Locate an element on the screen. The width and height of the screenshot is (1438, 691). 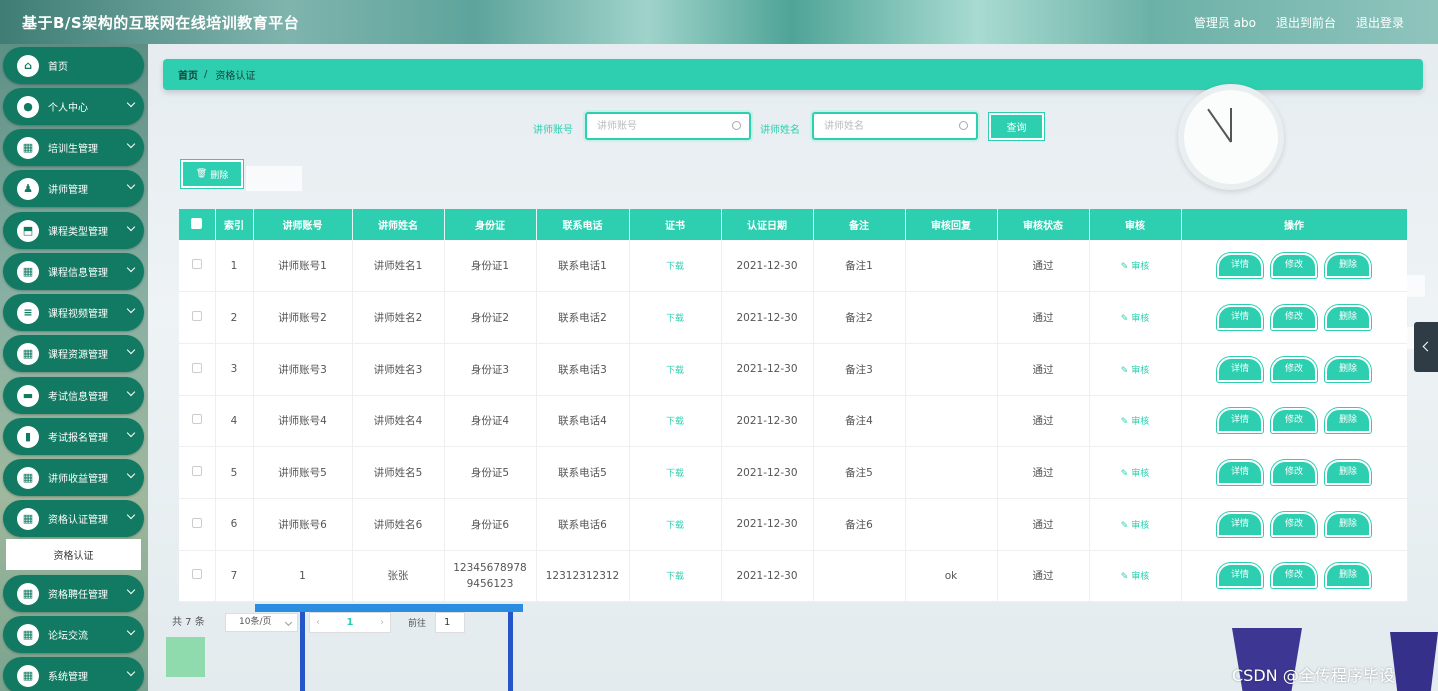
select-all-header is located at coordinates (197, 224).